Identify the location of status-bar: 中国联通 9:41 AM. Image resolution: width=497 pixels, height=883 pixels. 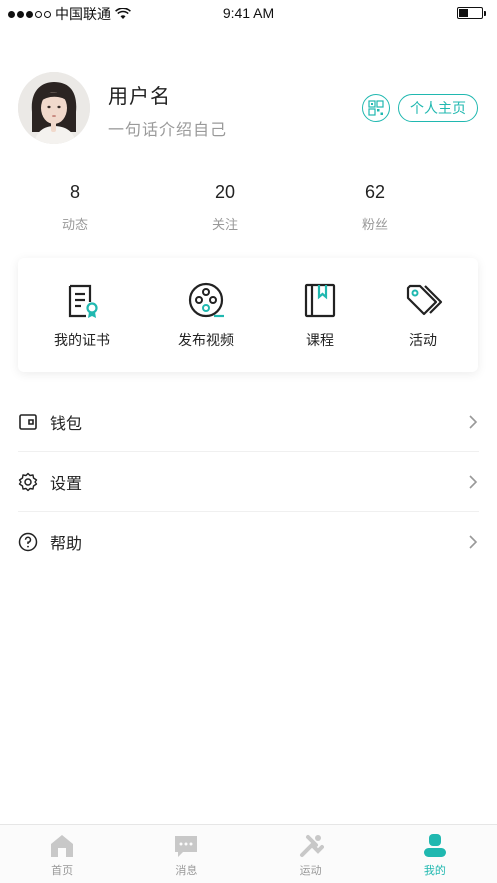
(248, 14).